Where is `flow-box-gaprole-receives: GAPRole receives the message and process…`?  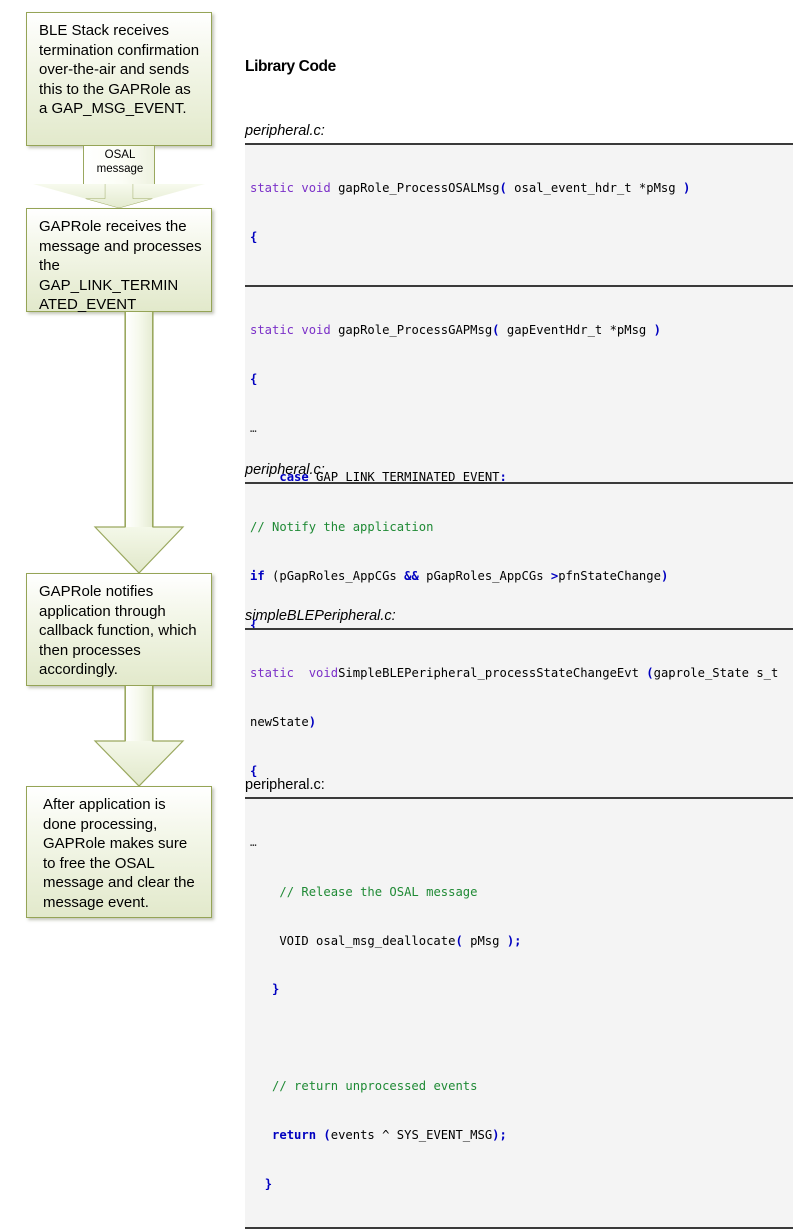
flow-box-gaprole-receives: GAPRole receives the message and process… is located at coordinates (119, 260).